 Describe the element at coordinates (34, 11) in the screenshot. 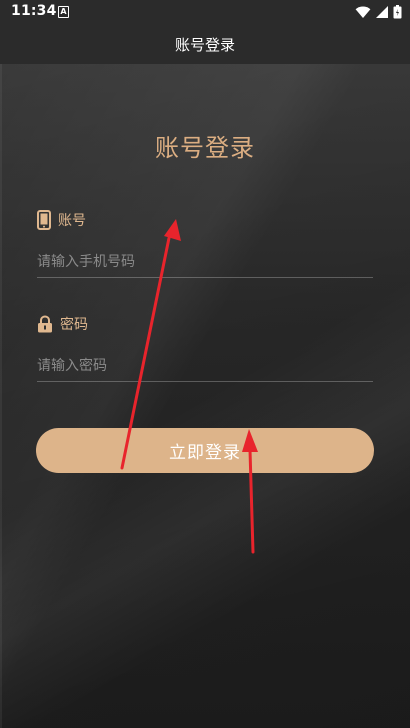

I see `status-time: 11:34` at that location.